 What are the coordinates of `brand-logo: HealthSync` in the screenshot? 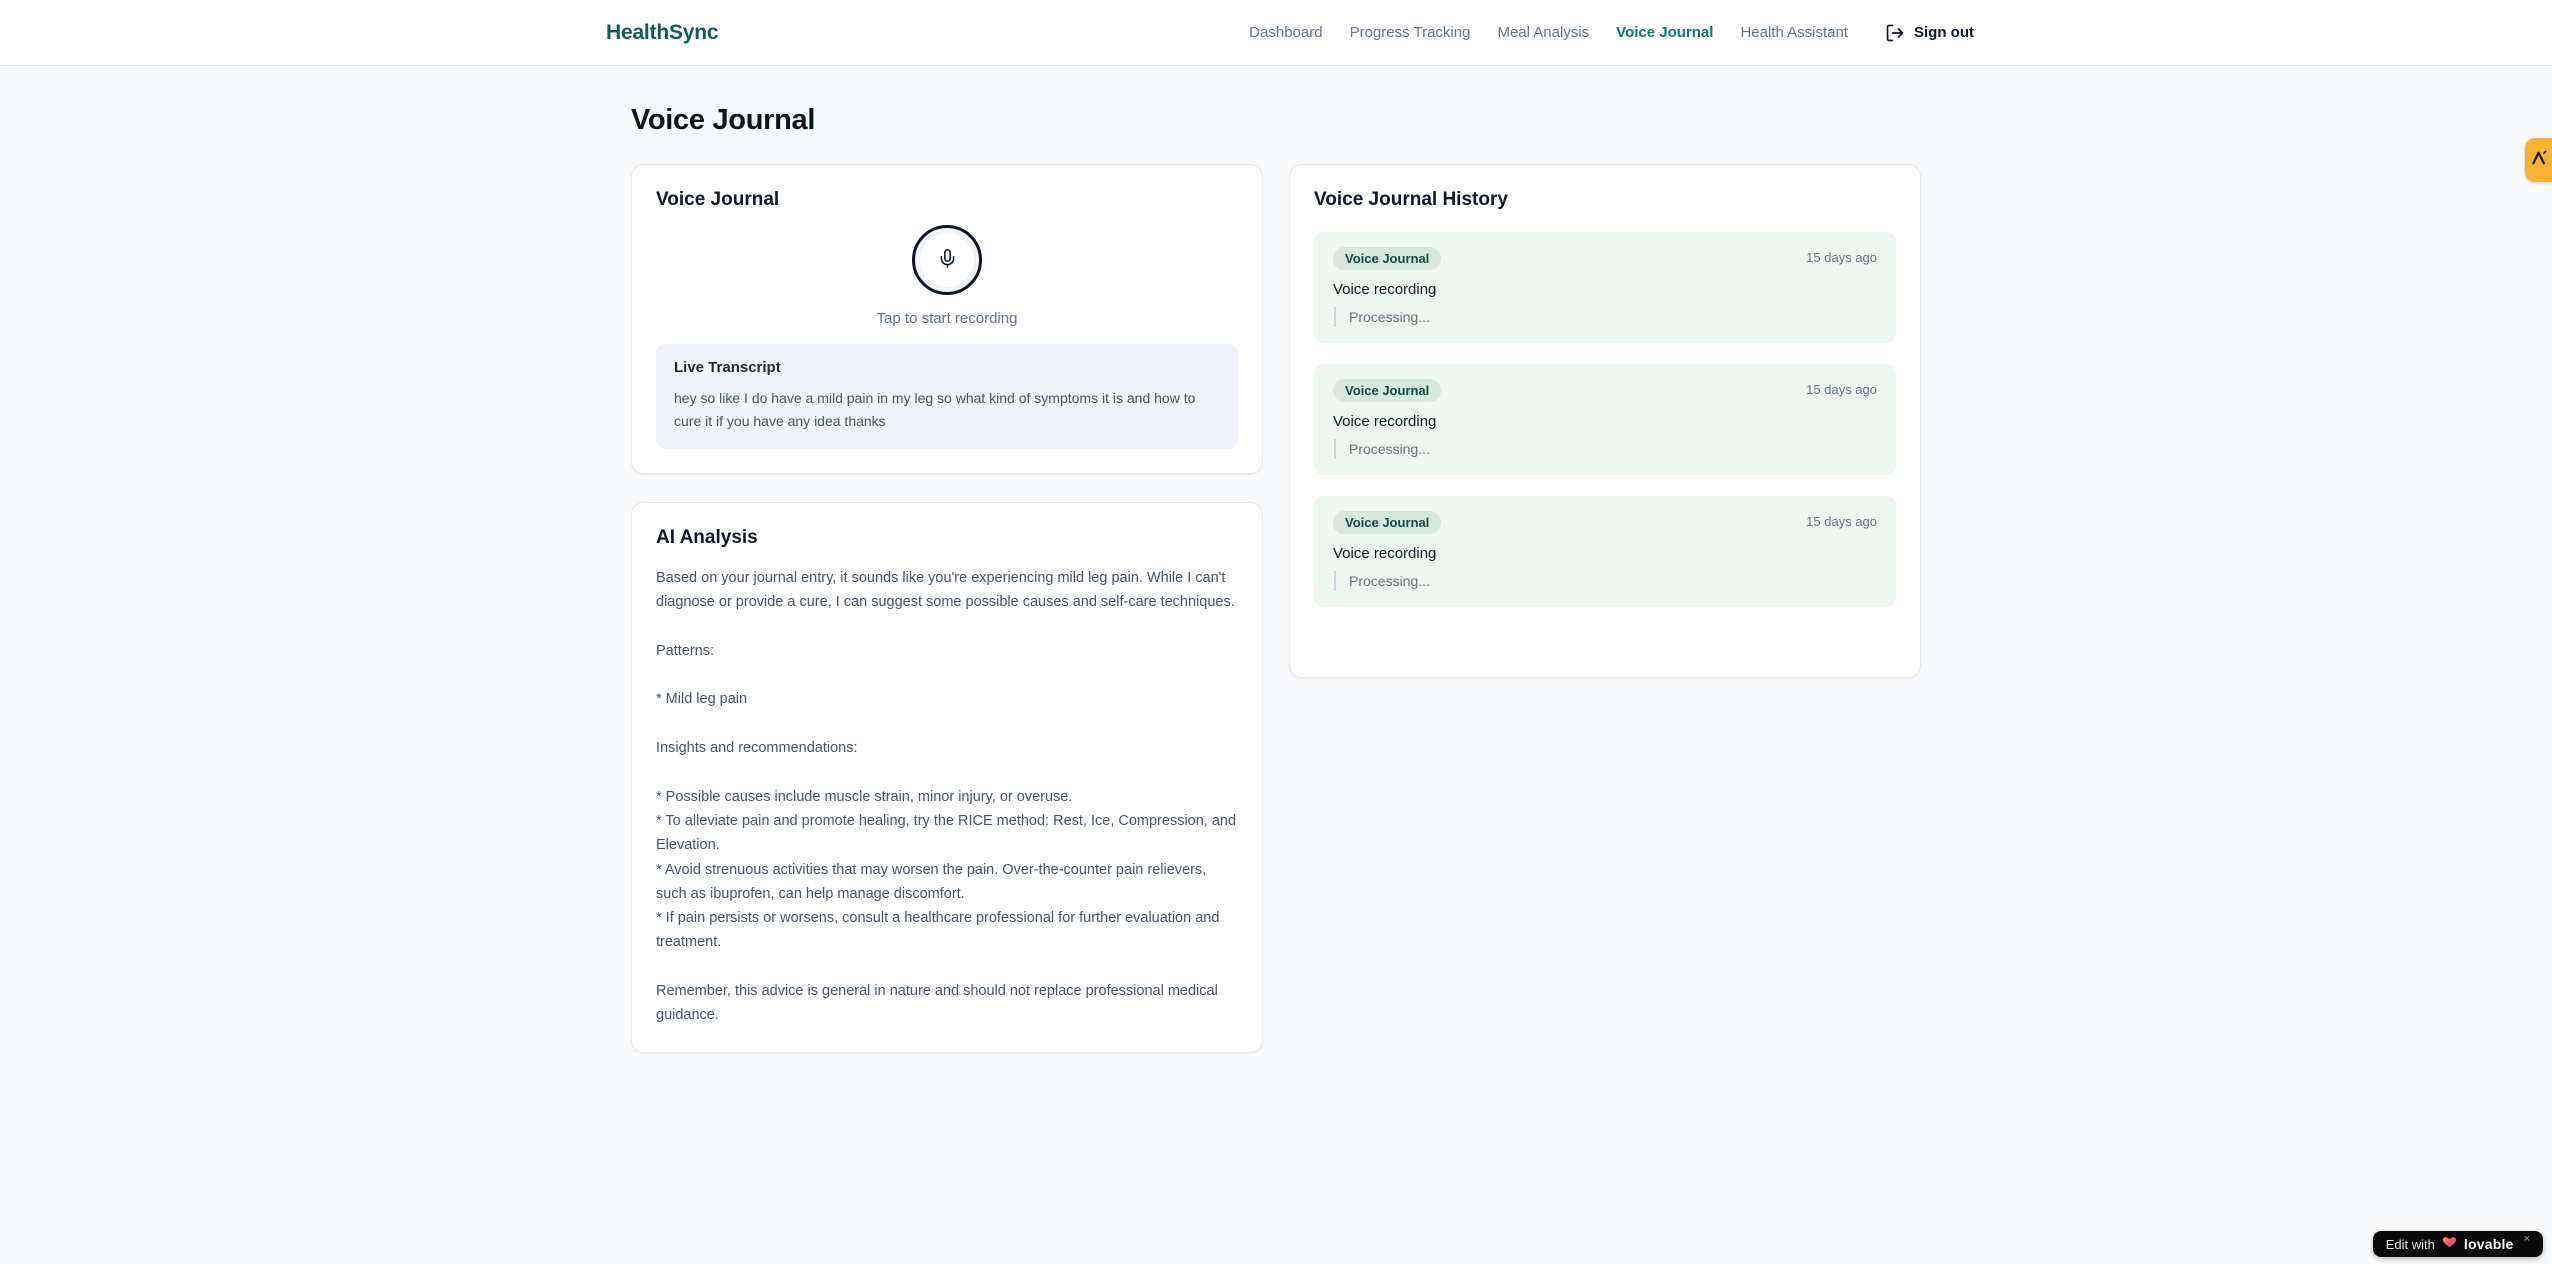 It's located at (662, 33).